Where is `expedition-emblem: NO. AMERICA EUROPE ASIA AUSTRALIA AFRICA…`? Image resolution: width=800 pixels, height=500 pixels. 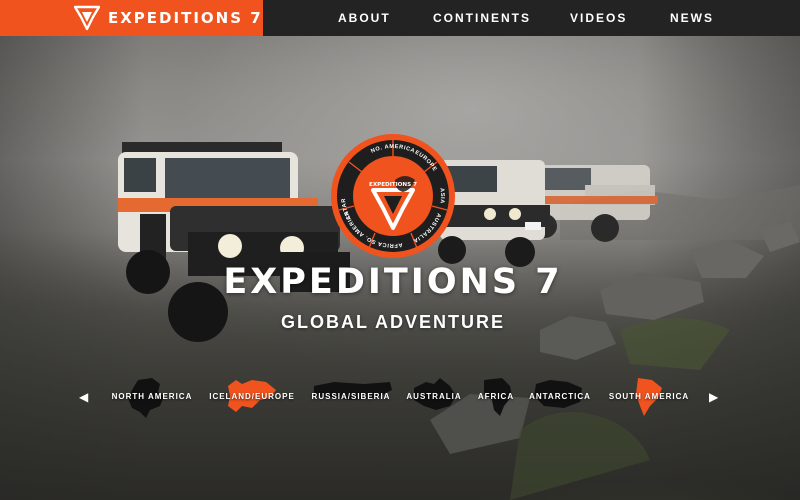
expedition-emblem: NO. AMERICA EUROPE ASIA AUSTRALIA AFRICA… is located at coordinates (392, 194).